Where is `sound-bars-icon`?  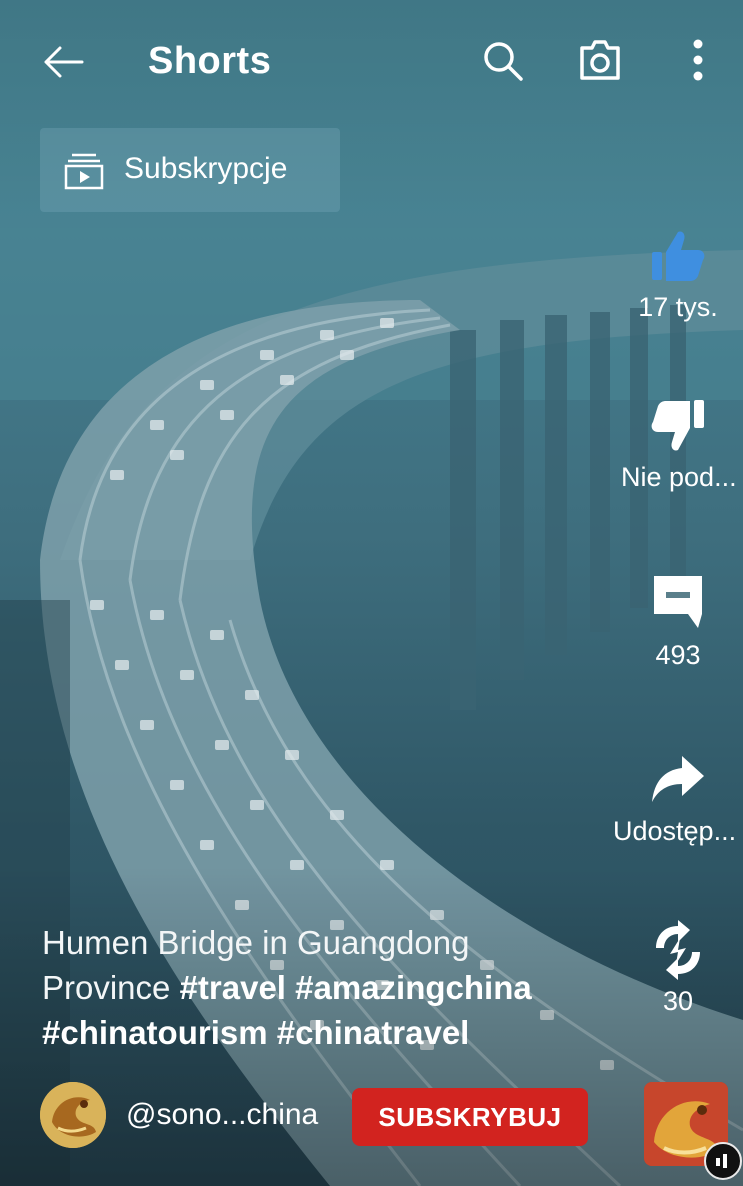
sound-bars-icon is located at coordinates (721, 1161).